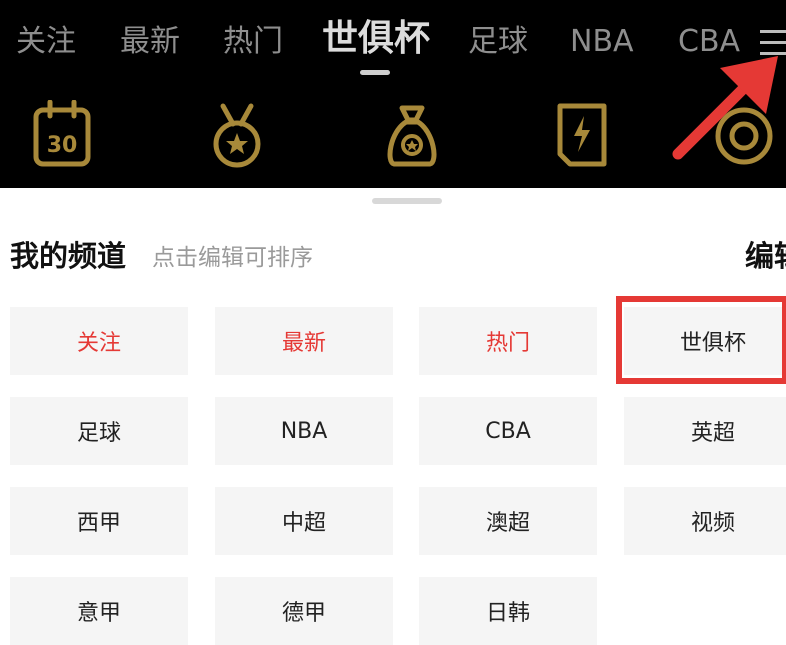 The image size is (786, 645). I want to click on channel-tile: 热门, so click(508, 341).